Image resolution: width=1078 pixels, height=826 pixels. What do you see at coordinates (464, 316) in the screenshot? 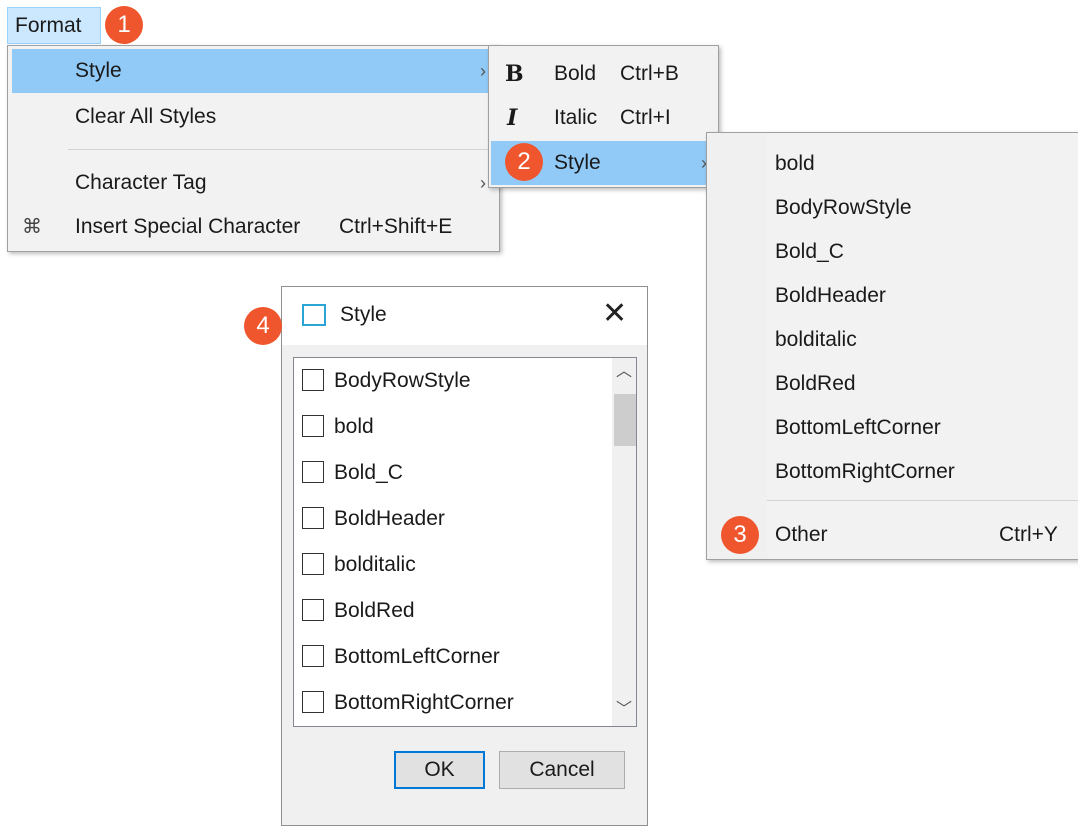
I see `dialog-title-bar: Style ✕` at bounding box center [464, 316].